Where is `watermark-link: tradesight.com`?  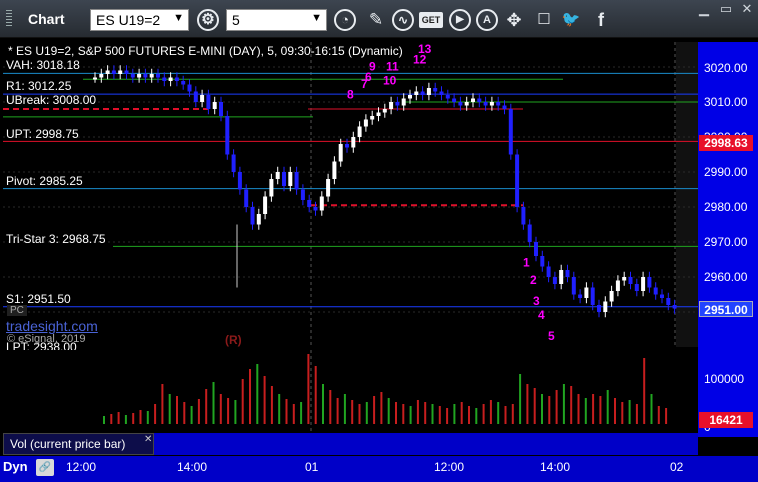 watermark-link: tradesight.com is located at coordinates (52, 326).